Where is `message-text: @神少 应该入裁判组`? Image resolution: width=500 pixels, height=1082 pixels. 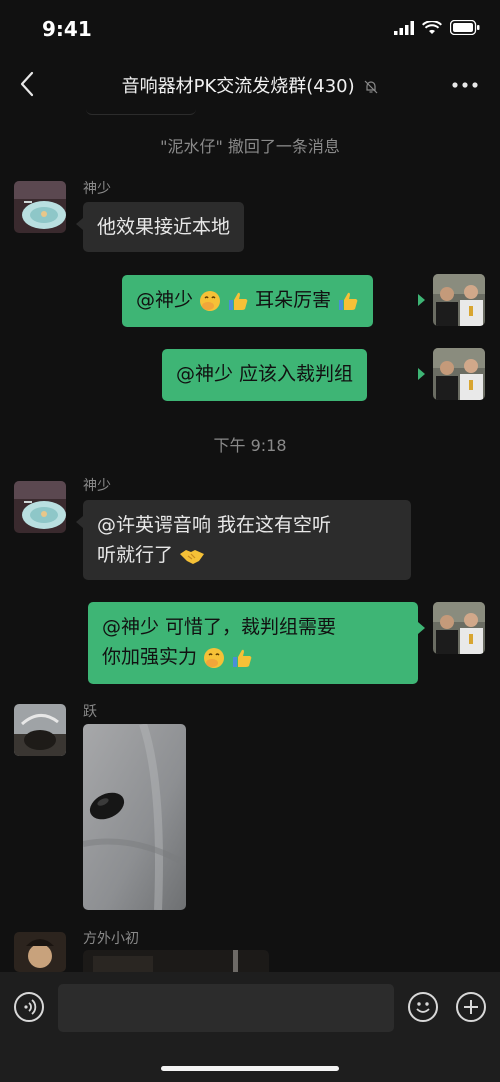 message-text: @神少 应该入裁判组 is located at coordinates (265, 374).